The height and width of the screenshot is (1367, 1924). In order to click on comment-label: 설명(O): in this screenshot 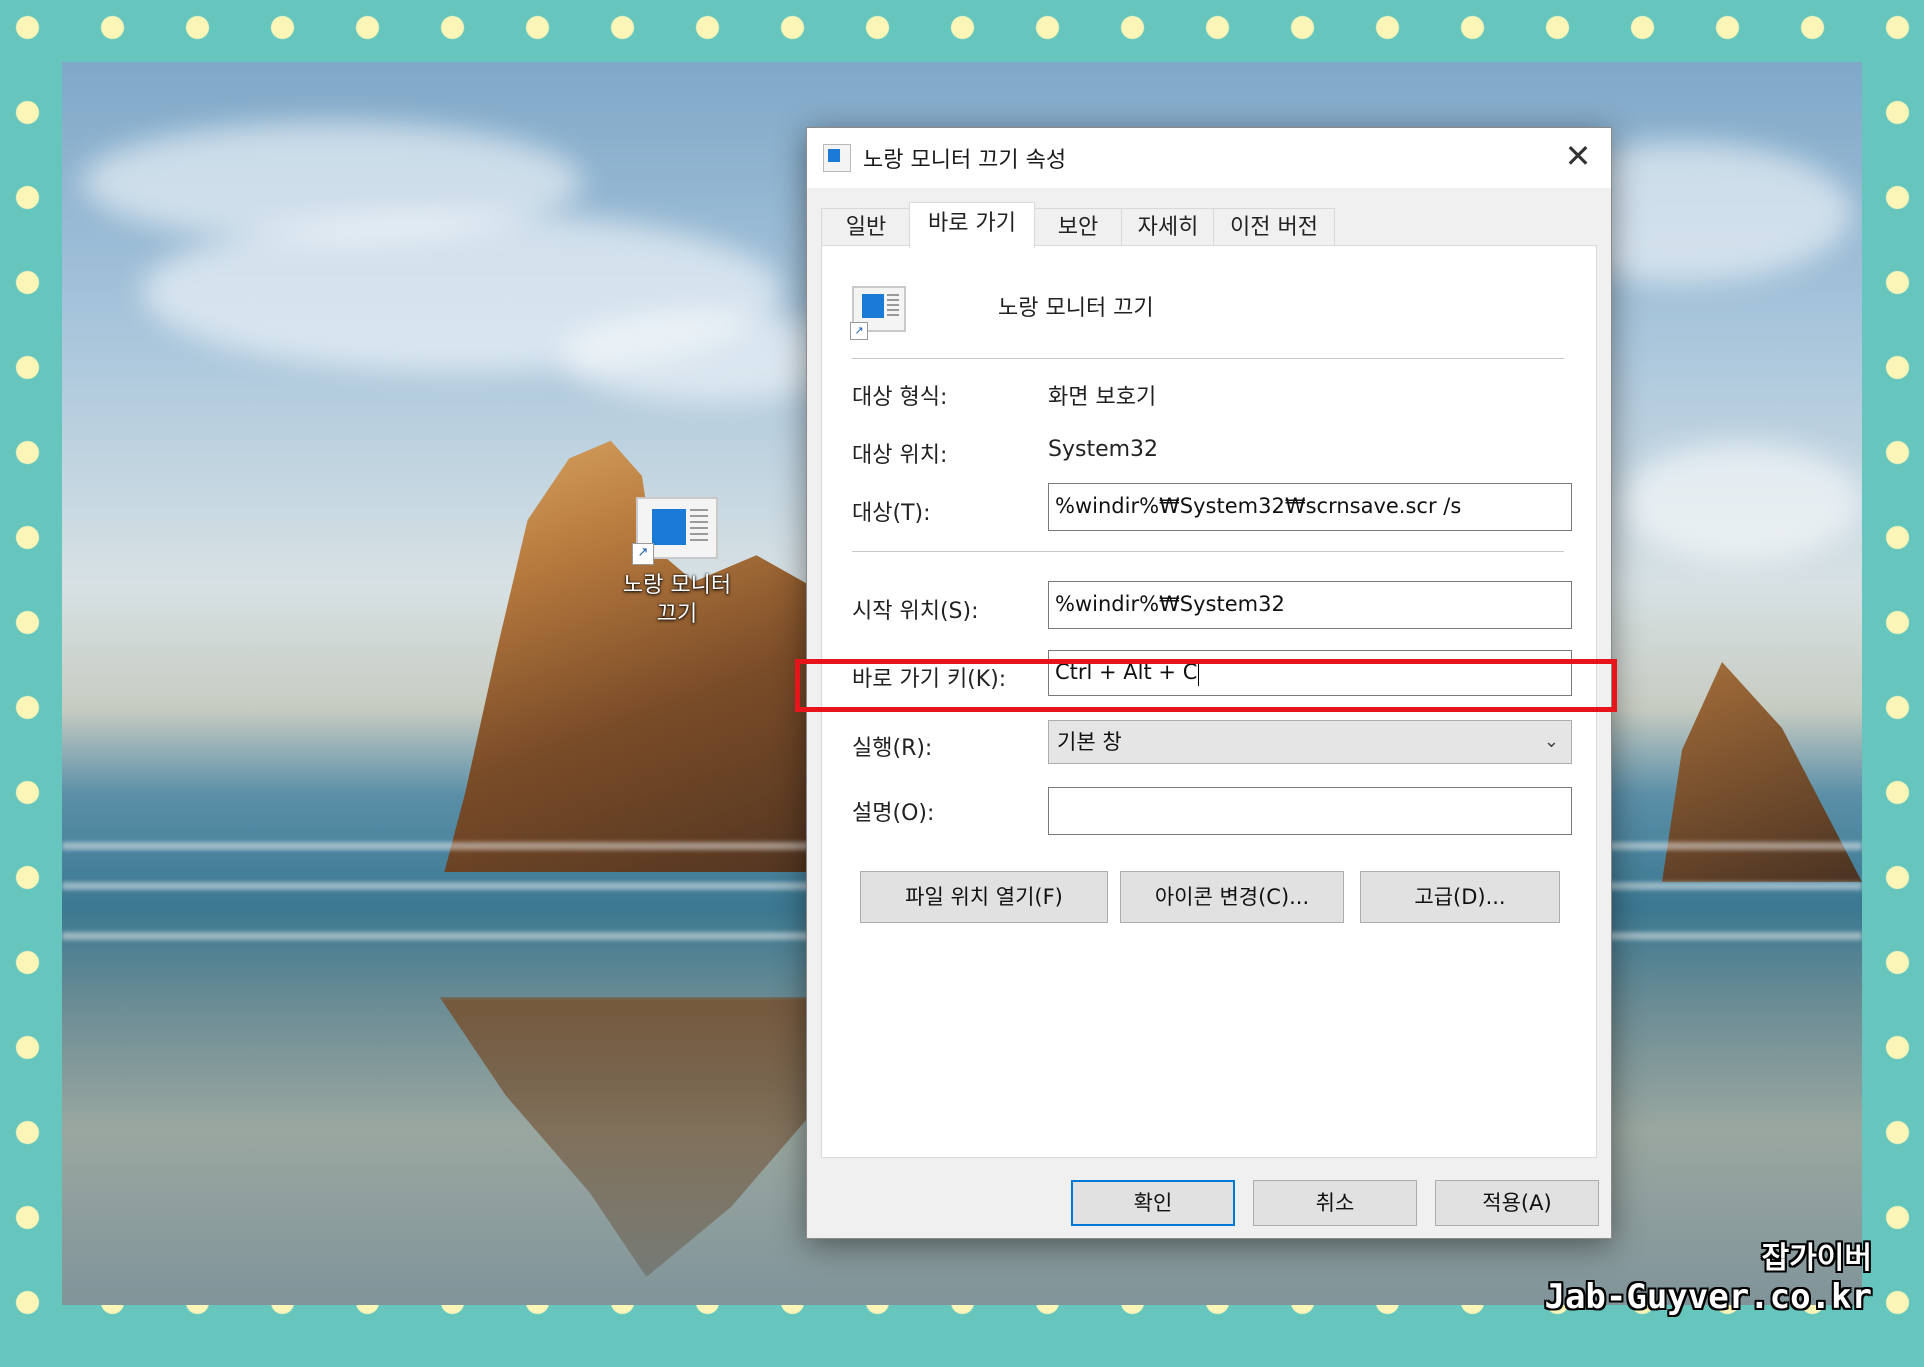, I will do `click(893, 813)`.